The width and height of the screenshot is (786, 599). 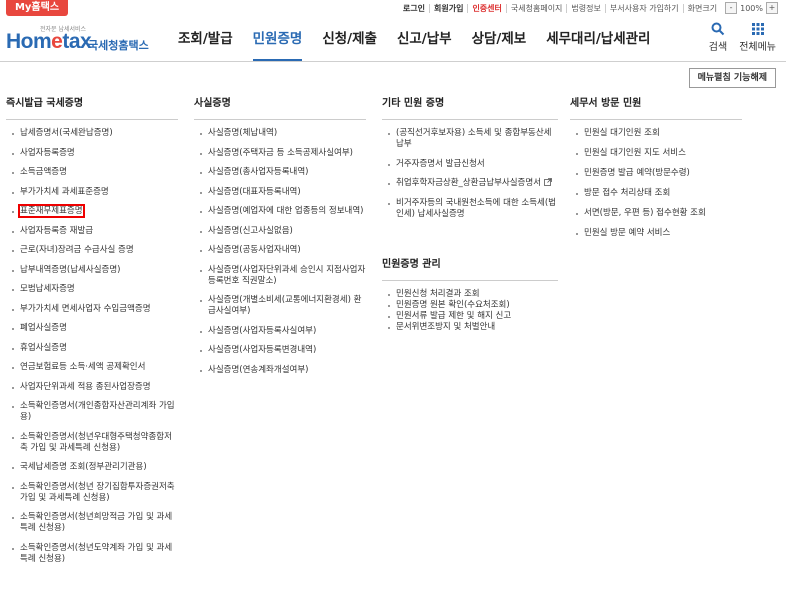 What do you see at coordinates (598, 39) in the screenshot?
I see `nav-tax-agent: 세무대리/납세관리` at bounding box center [598, 39].